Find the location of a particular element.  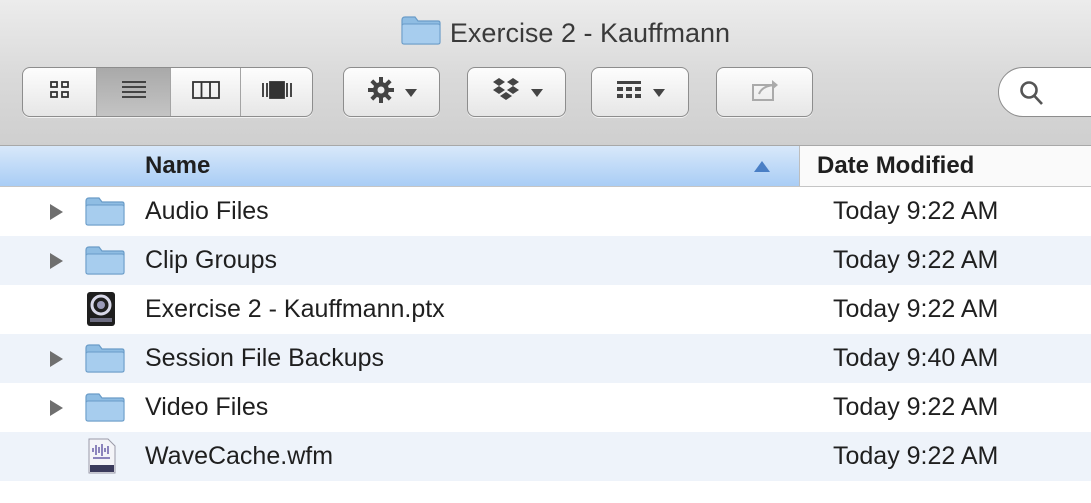

icon-grid-icon is located at coordinates (60, 92).